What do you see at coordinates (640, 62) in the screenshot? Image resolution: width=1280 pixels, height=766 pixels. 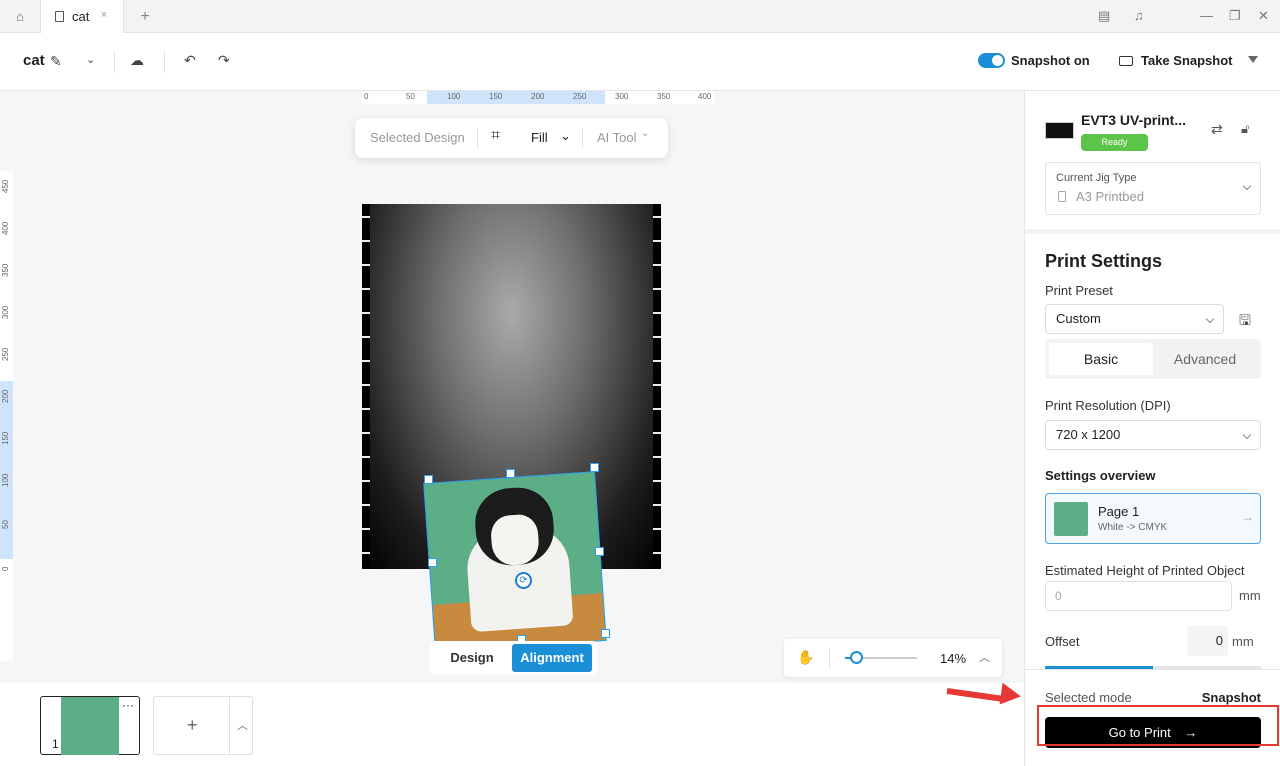 I see `toolbar: cat ✎ ⌄ ☁ ↶ ↷ Snapshot on Take Snapshot` at bounding box center [640, 62].